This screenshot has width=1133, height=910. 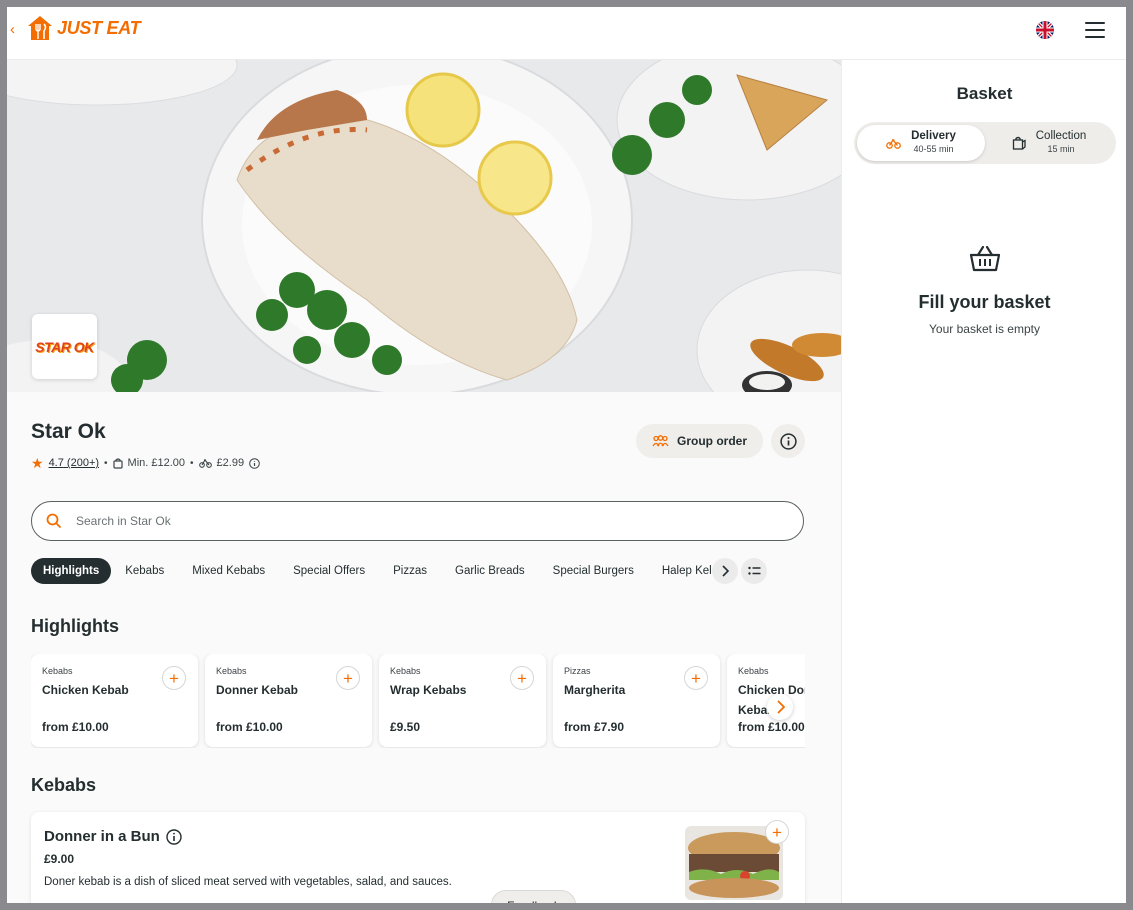 I want to click on highlight-name: Wrap Kebabs, so click(x=428, y=690).